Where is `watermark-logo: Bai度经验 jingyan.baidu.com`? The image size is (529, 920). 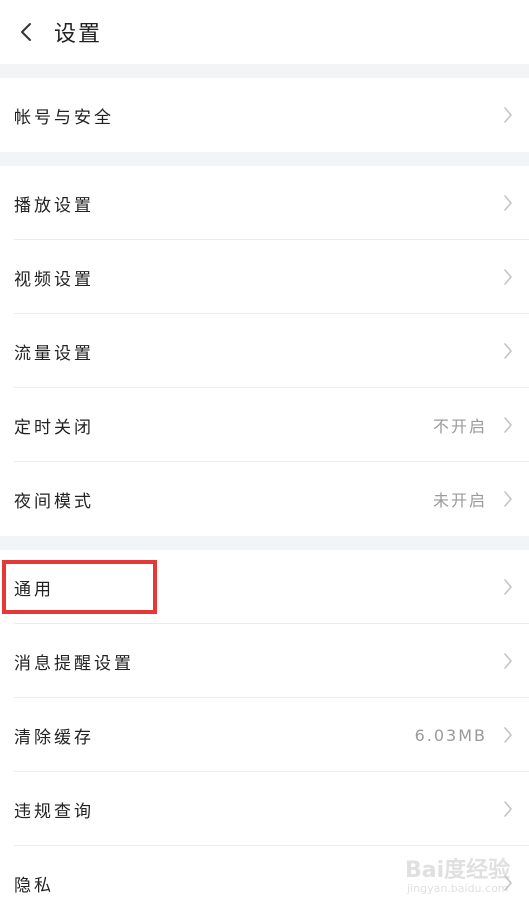
watermark-logo: Bai度经验 jingyan.baidu.com is located at coordinates (464, 876).